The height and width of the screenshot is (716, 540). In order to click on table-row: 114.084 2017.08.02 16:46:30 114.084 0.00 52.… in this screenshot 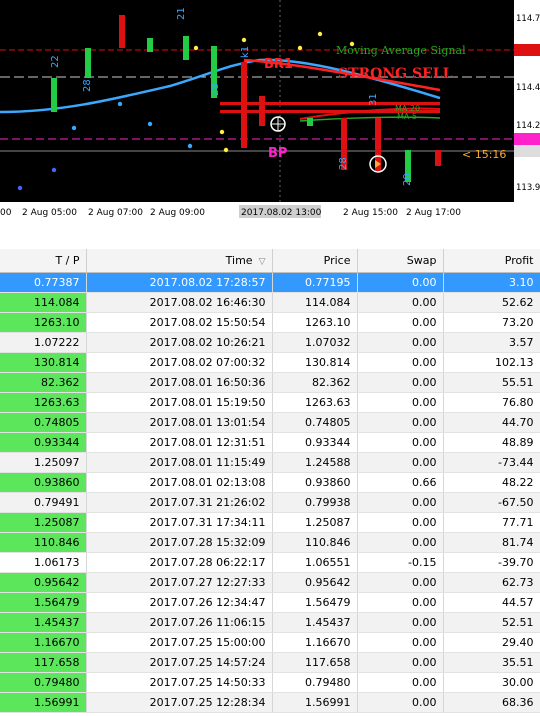, I will do `click(270, 302)`.